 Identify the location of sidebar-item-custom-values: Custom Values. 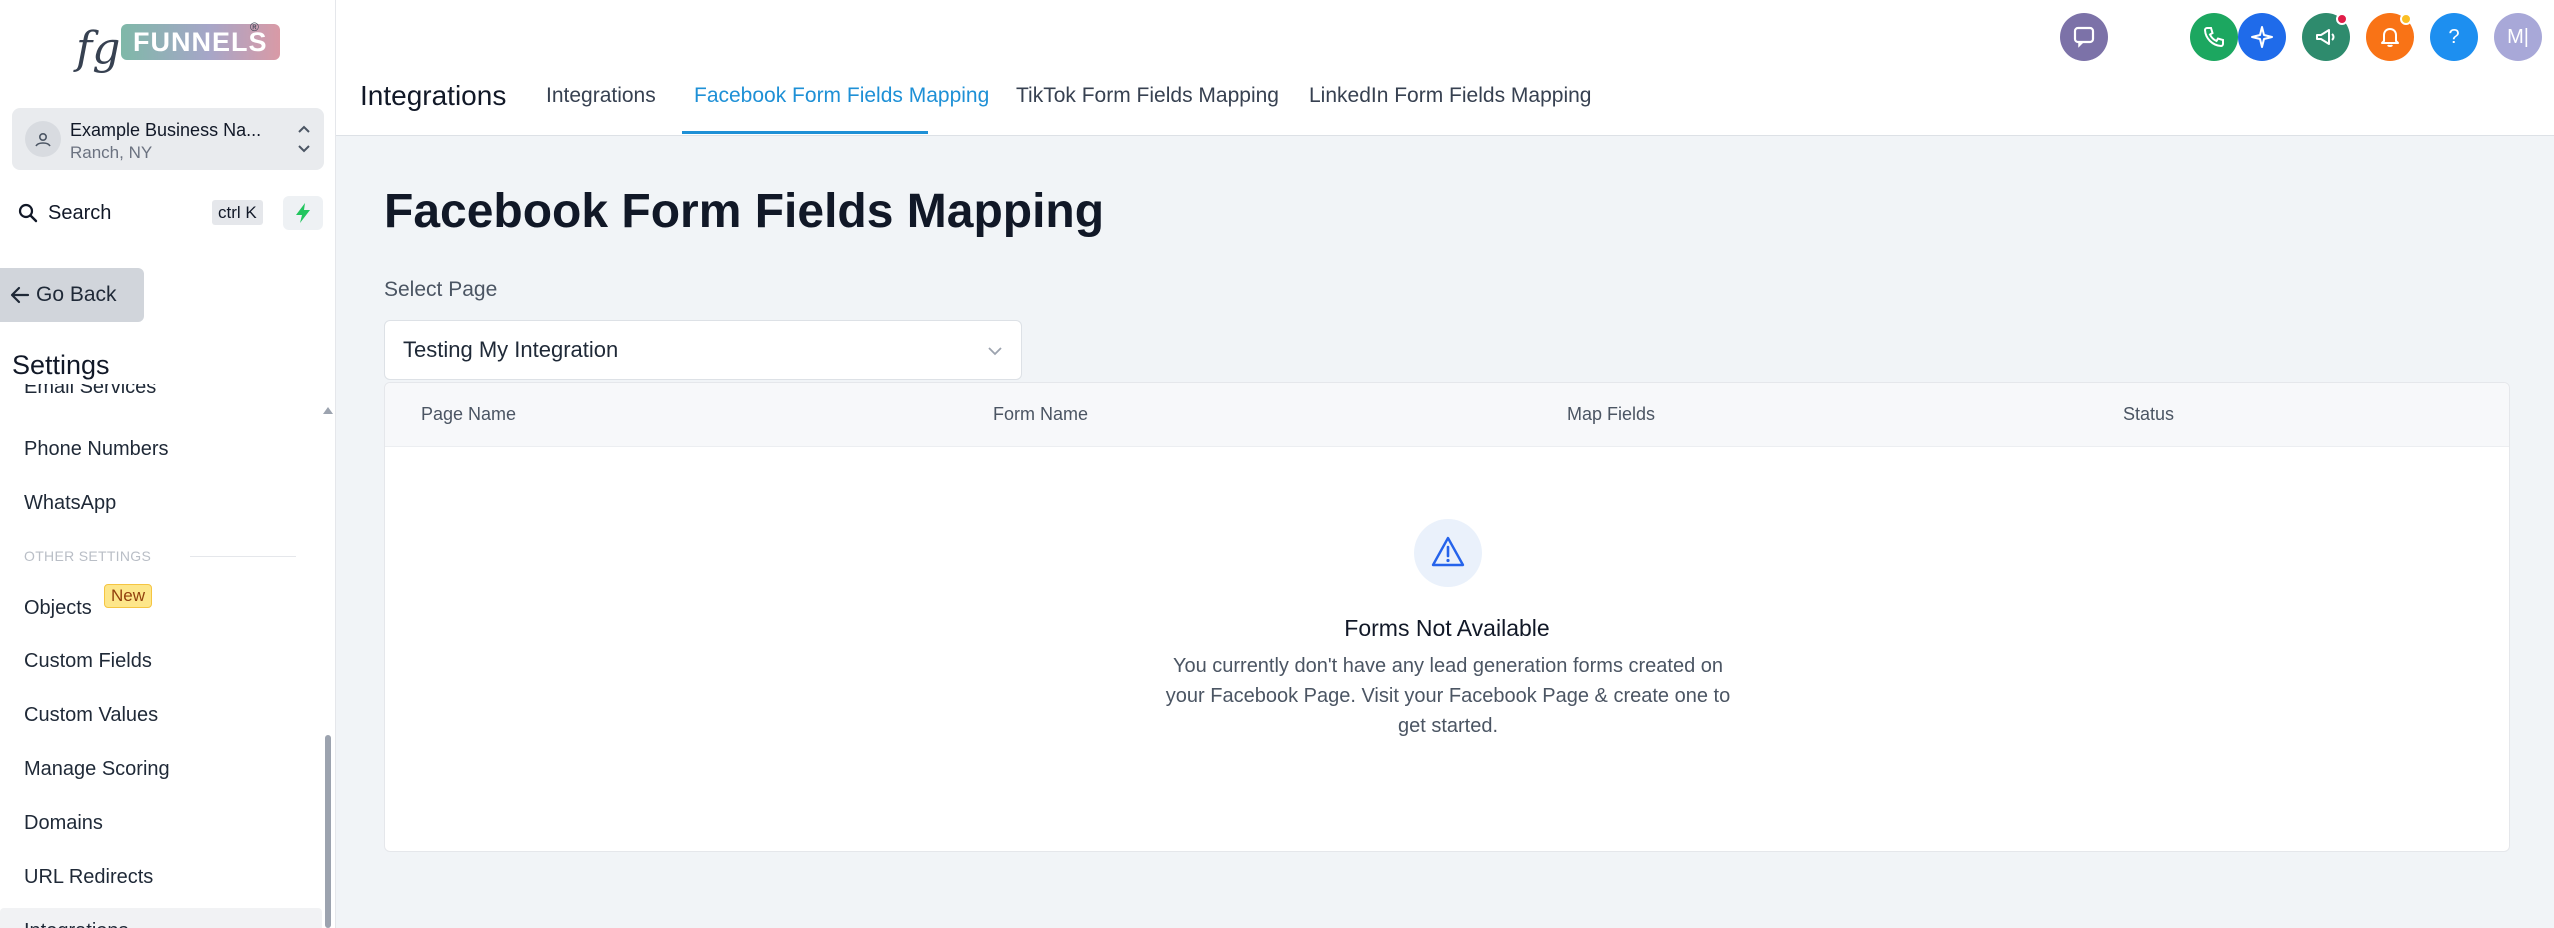
(91, 715).